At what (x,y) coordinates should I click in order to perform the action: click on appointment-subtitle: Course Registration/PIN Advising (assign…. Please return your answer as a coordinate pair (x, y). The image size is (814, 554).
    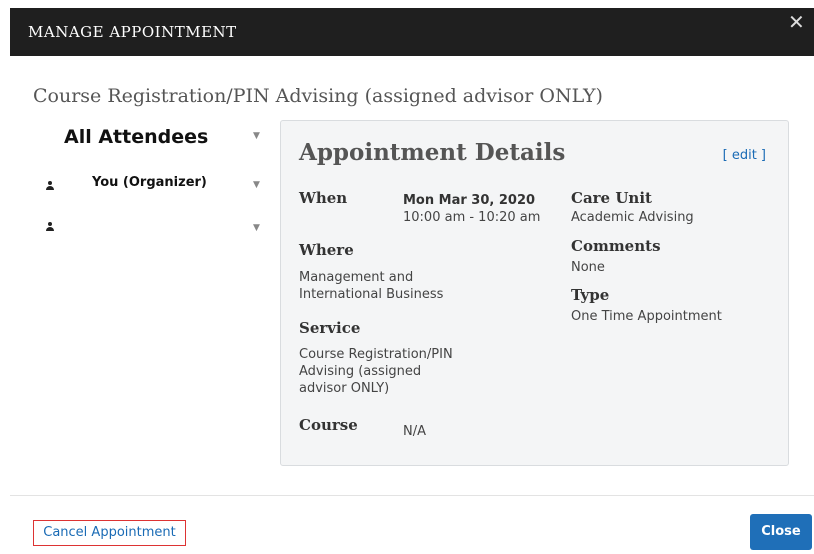
    Looking at the image, I should click on (318, 96).